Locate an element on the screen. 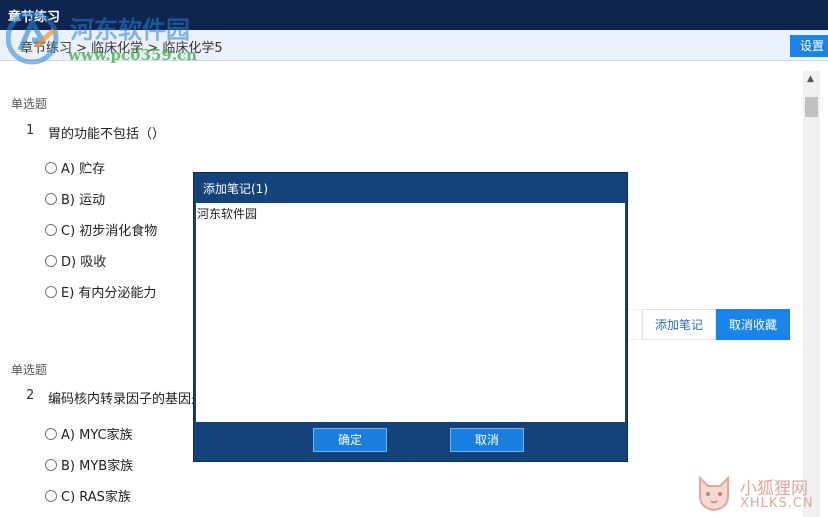  option-label: D) 吸收 is located at coordinates (84, 262).